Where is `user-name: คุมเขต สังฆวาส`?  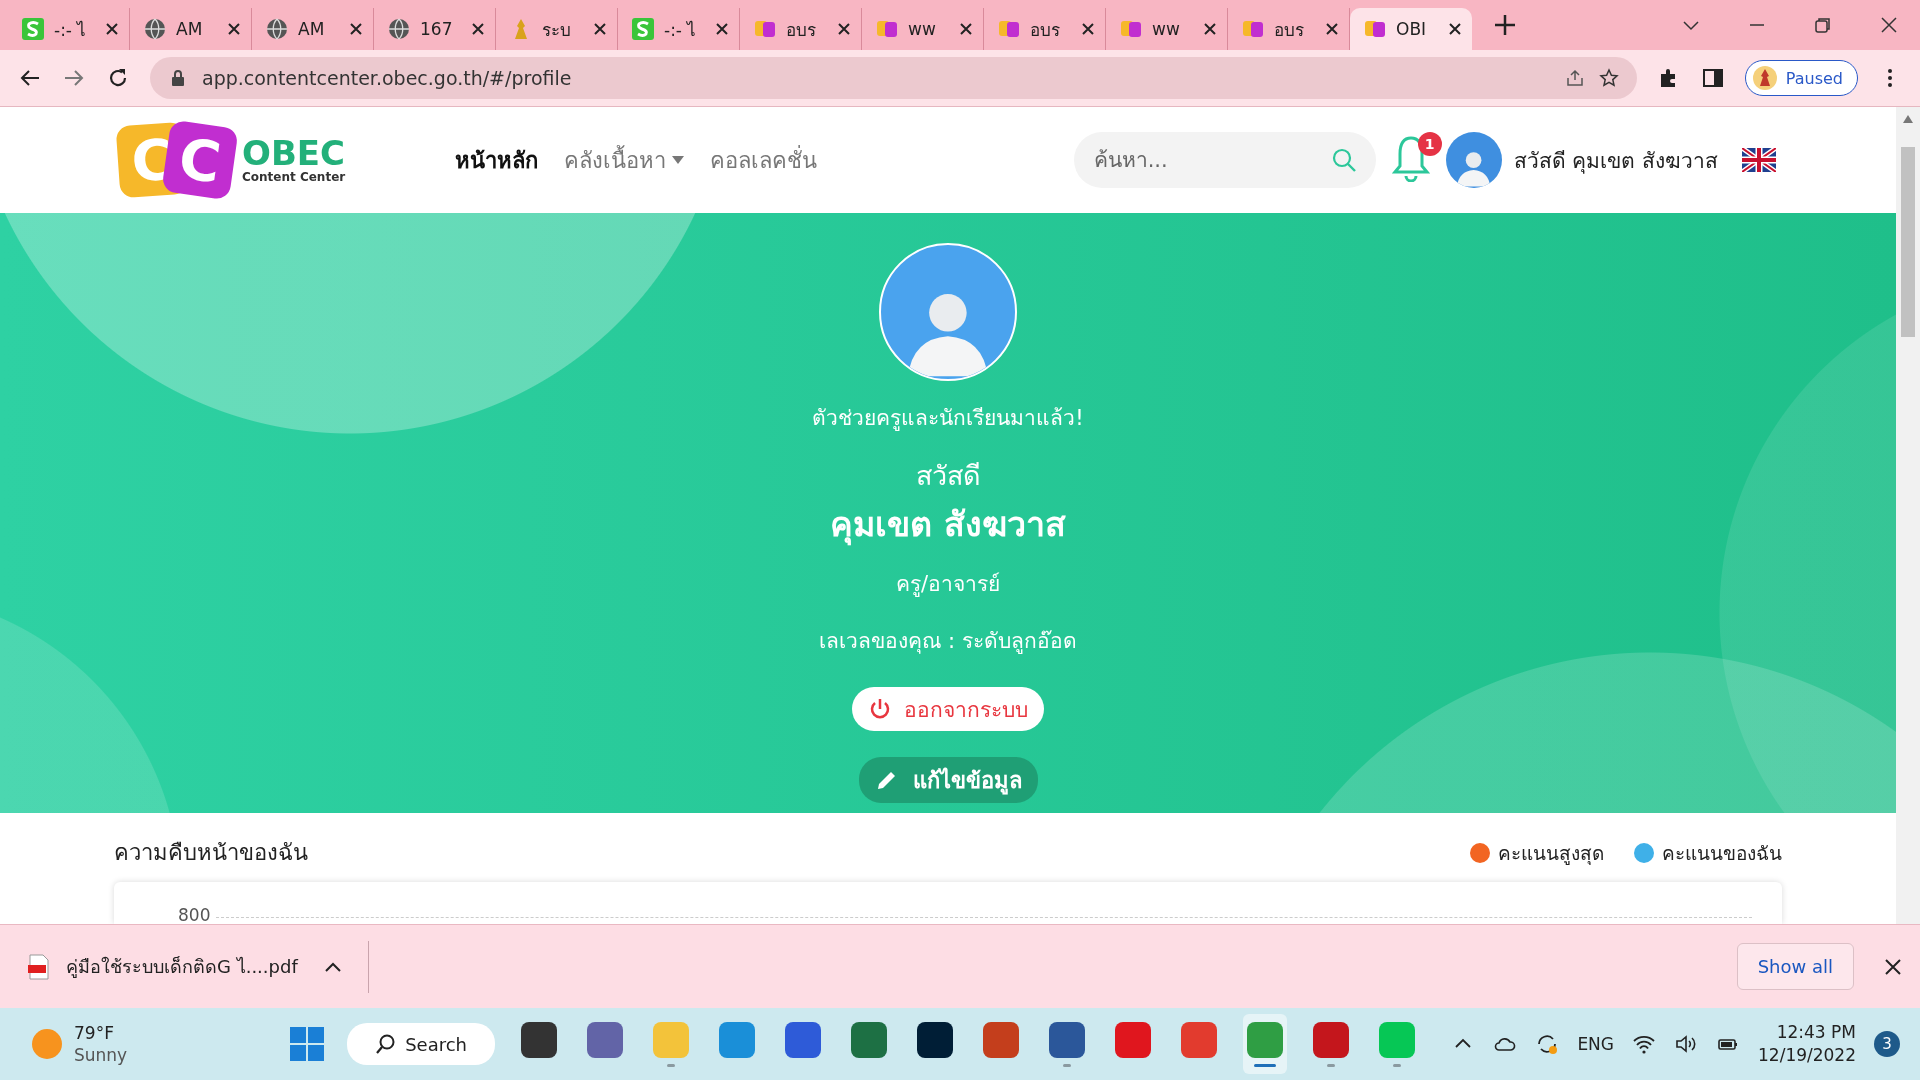
user-name: คุมเขต สังฆวาส is located at coordinates (948, 525).